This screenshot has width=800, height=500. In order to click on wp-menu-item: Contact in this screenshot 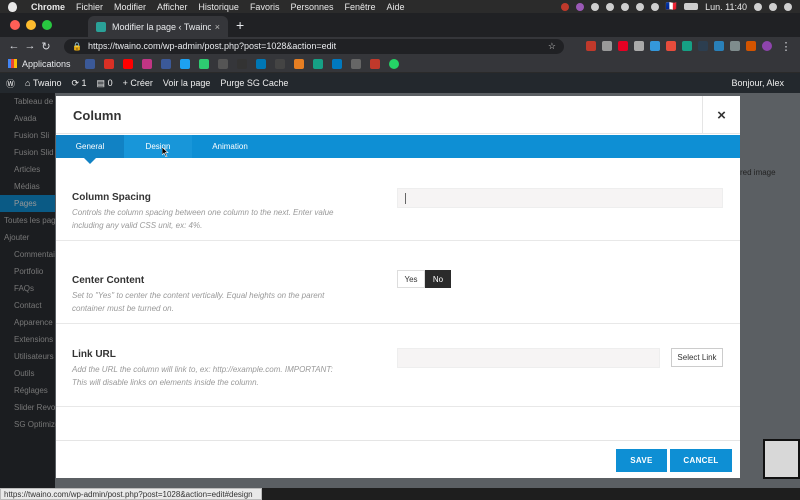, I will do `click(27, 305)`.